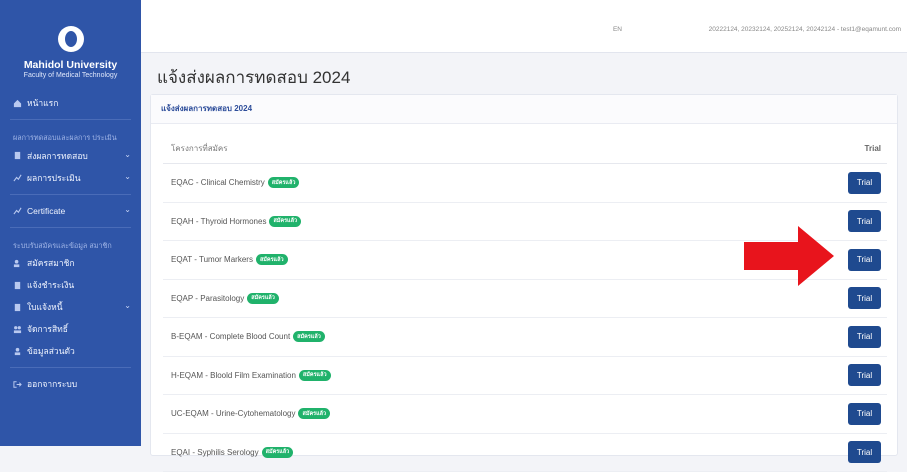 The image size is (907, 472). What do you see at coordinates (70, 103) in the screenshot?
I see `sidebar-item-home: หน้าแรก` at bounding box center [70, 103].